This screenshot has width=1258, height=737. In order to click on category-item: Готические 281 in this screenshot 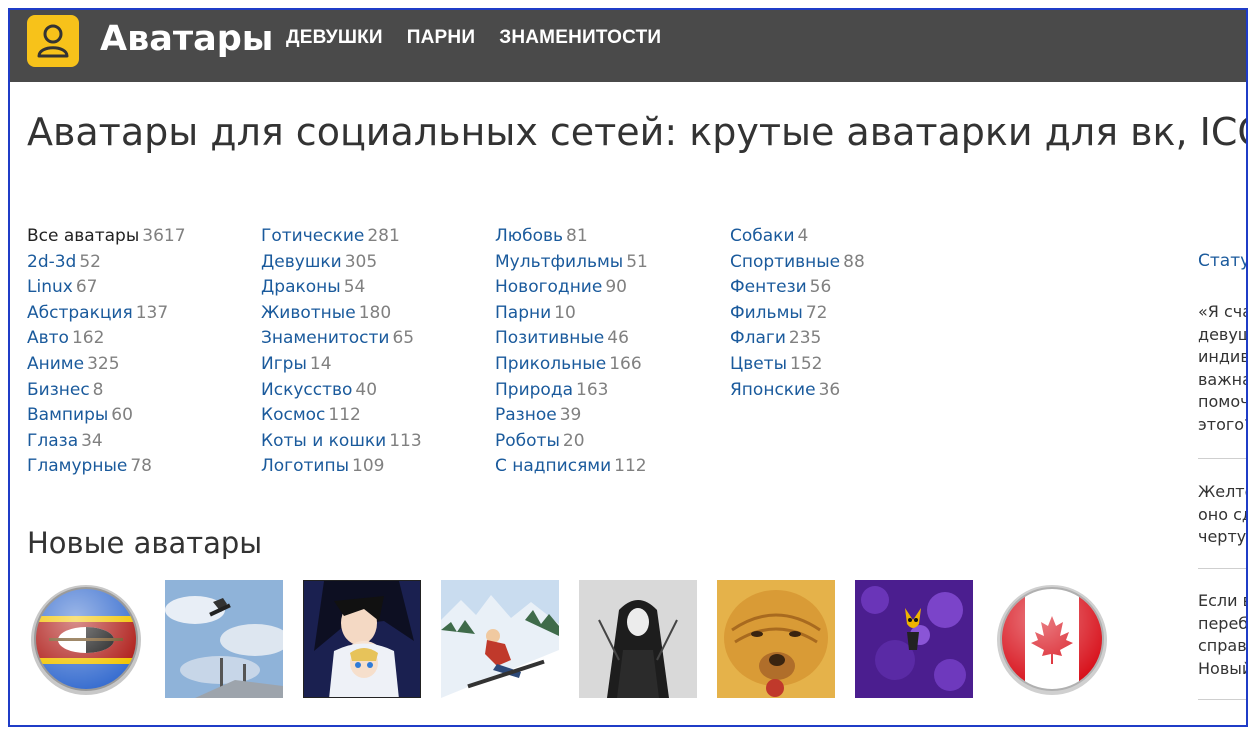, I will do `click(376, 238)`.